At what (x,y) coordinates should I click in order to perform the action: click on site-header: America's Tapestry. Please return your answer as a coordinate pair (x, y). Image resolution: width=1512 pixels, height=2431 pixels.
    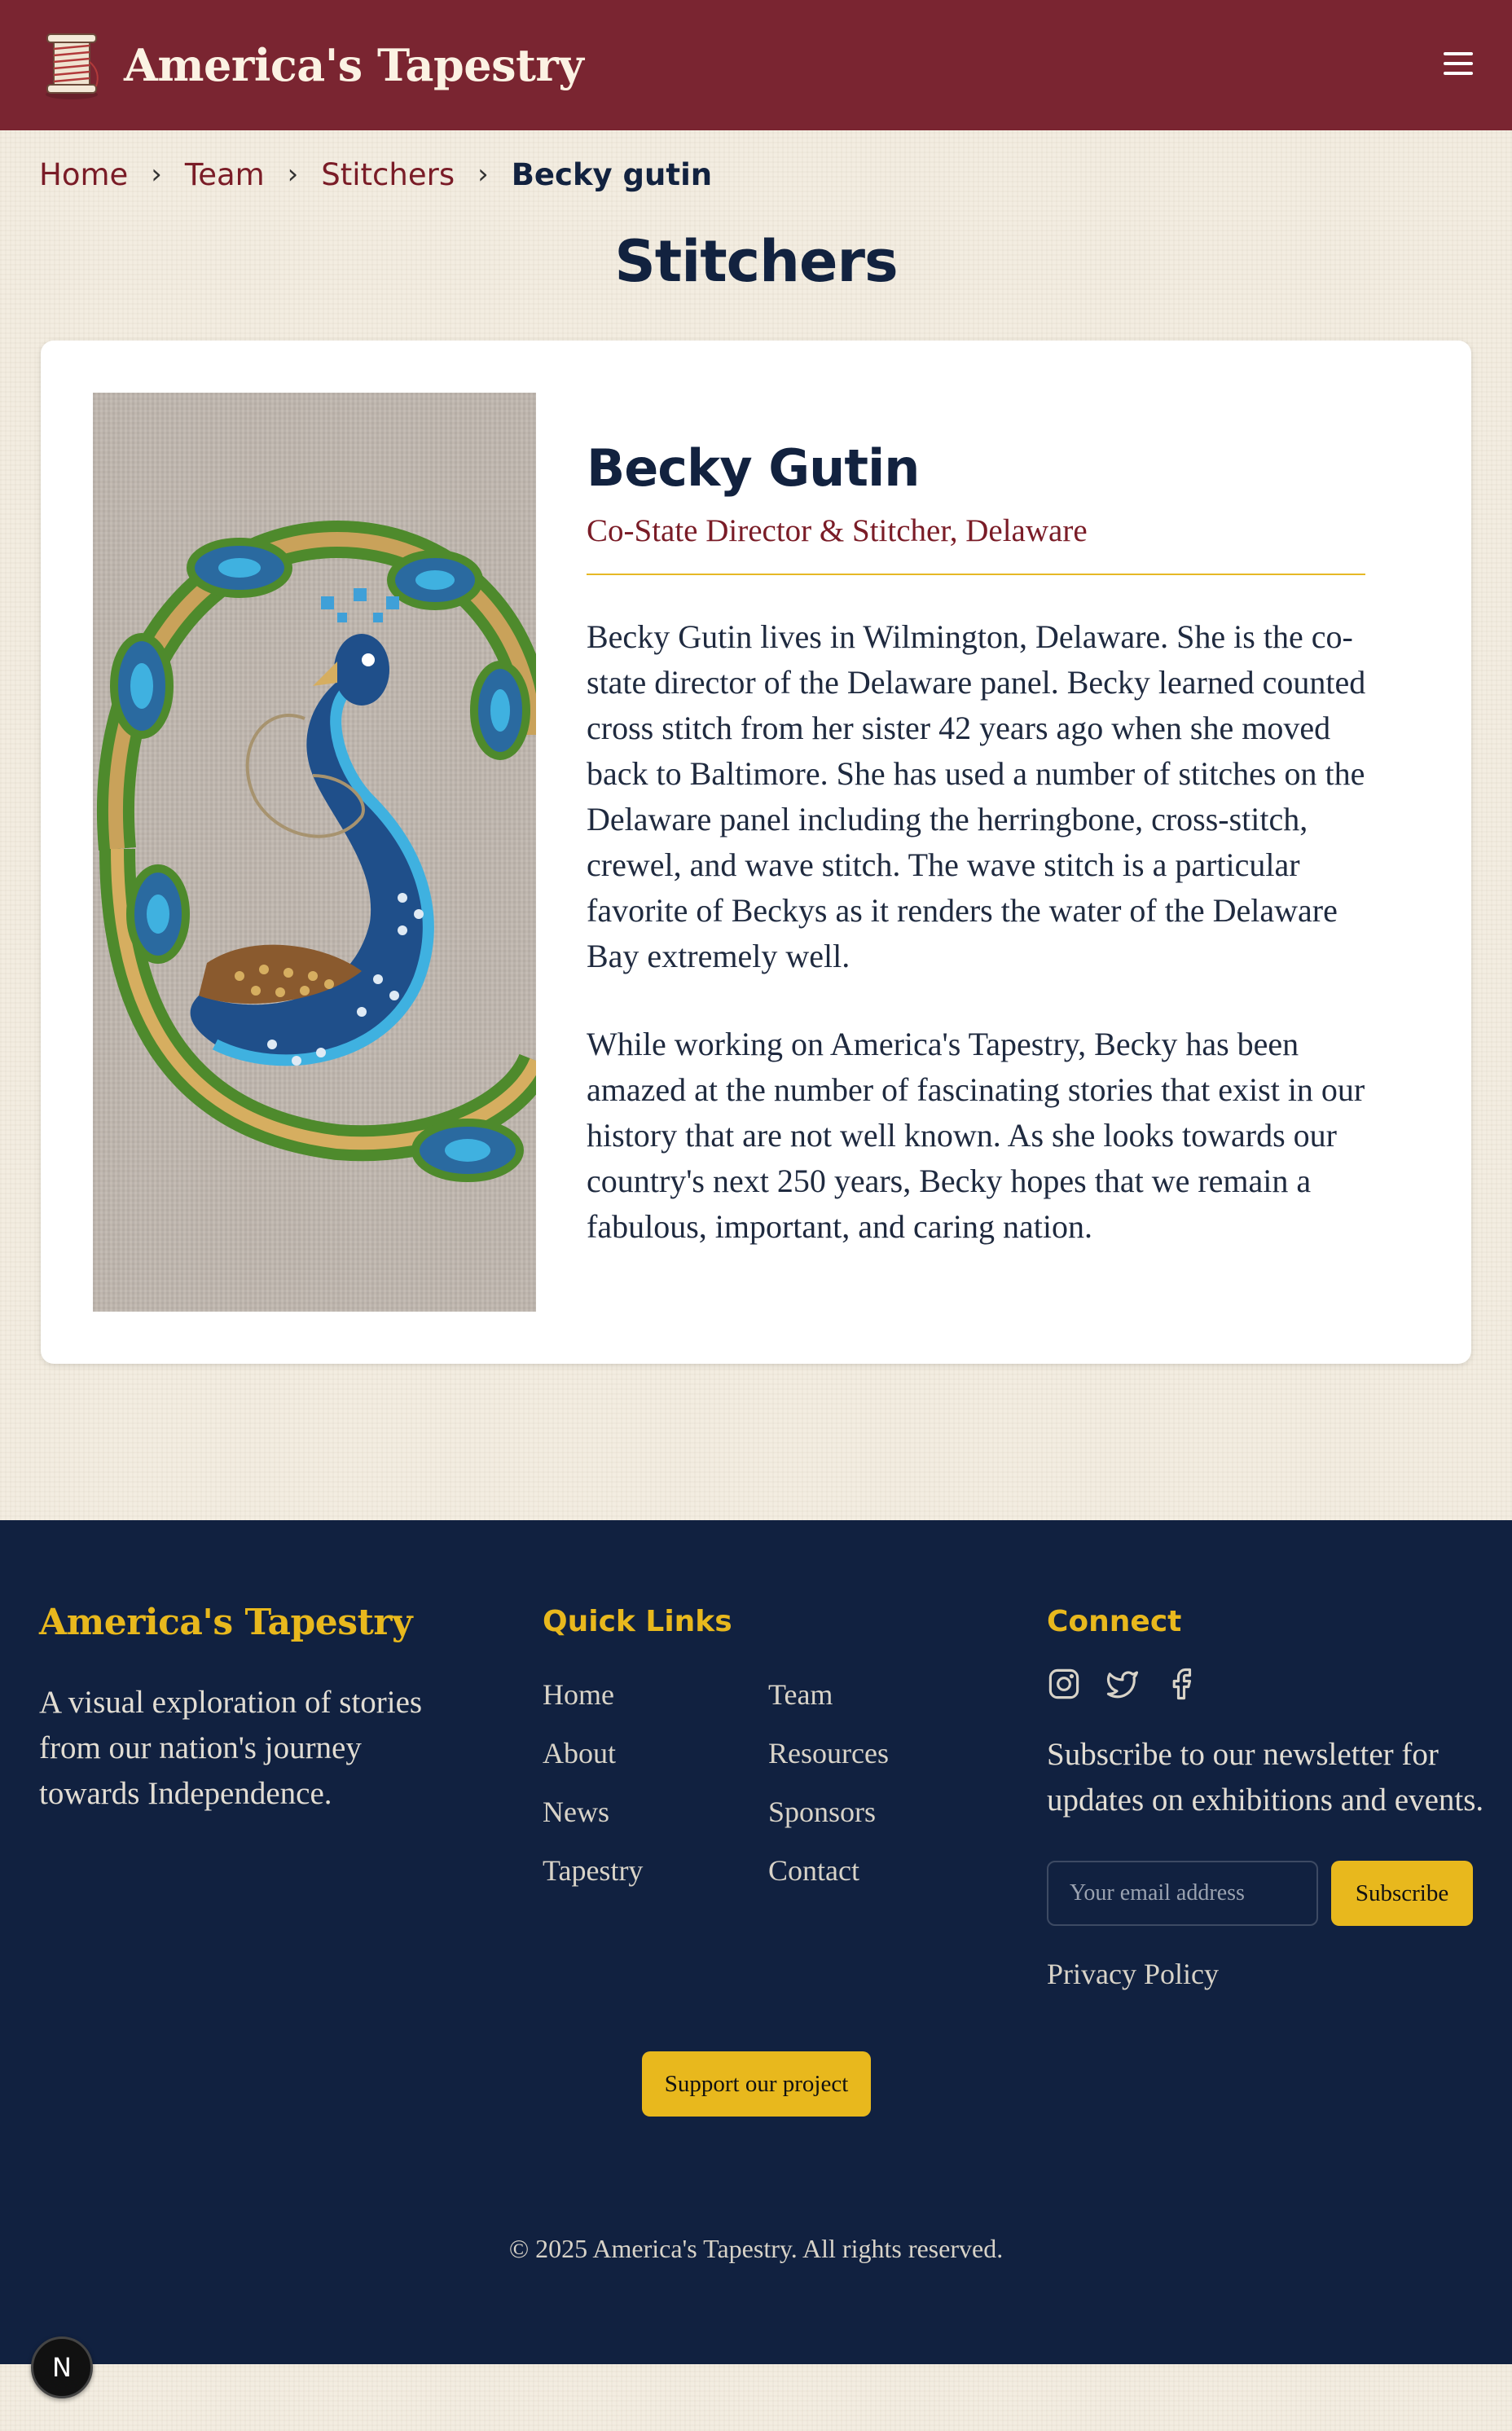
    Looking at the image, I should click on (756, 65).